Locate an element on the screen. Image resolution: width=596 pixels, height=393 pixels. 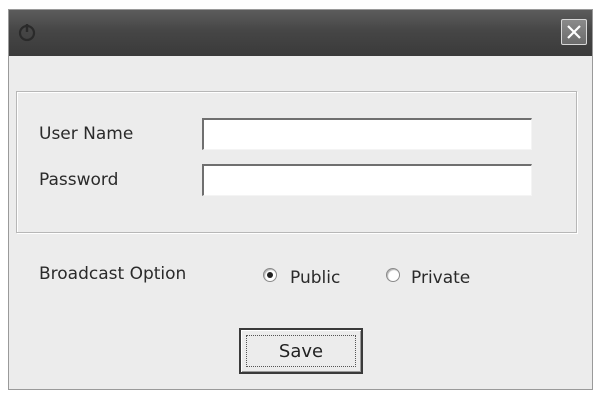
user-name-input is located at coordinates (367, 134).